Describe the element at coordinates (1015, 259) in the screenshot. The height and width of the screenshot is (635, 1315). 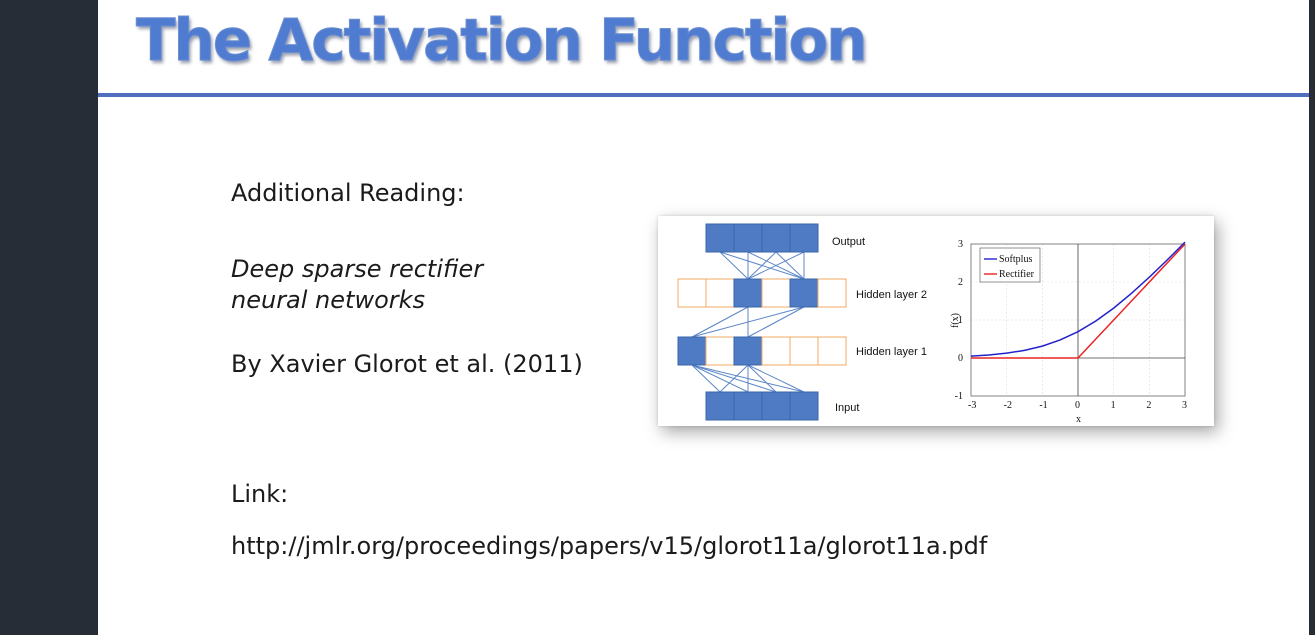
I see `legend-label-softplus: Softplus` at that location.